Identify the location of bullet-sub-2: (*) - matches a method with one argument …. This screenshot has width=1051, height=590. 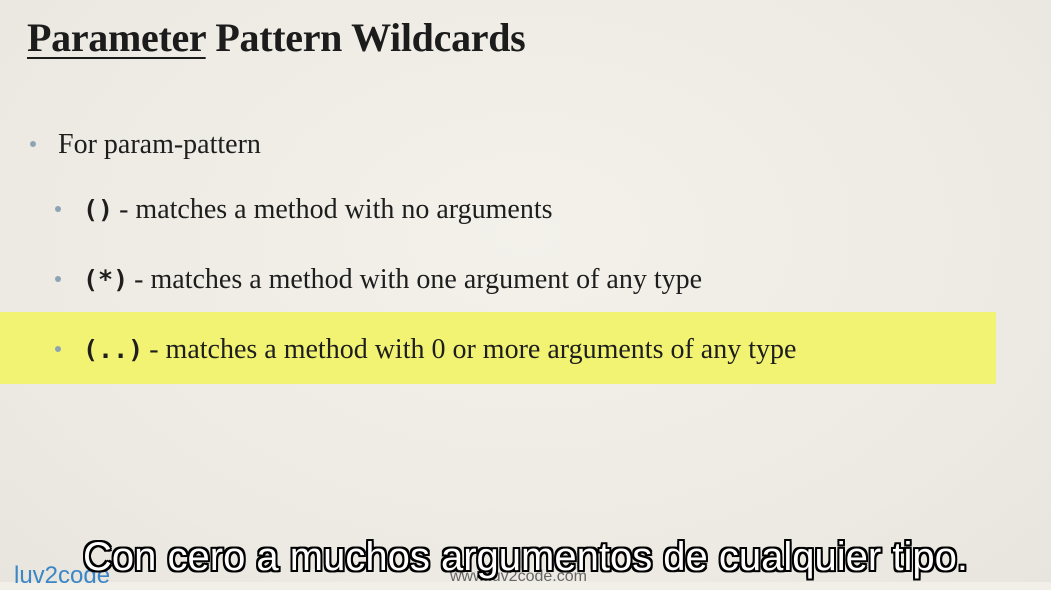
(378, 280).